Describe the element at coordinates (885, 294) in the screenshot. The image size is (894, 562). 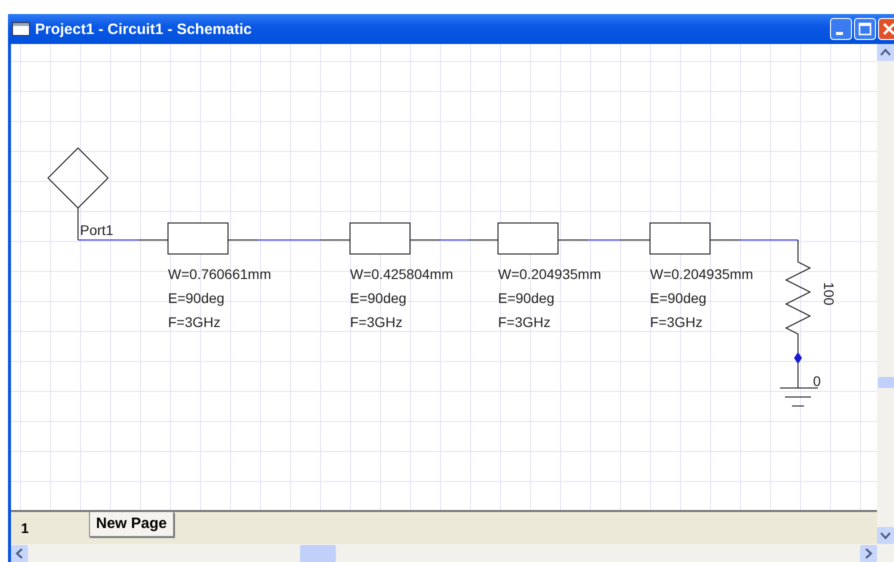
I see `vertical-scrollbar` at that location.